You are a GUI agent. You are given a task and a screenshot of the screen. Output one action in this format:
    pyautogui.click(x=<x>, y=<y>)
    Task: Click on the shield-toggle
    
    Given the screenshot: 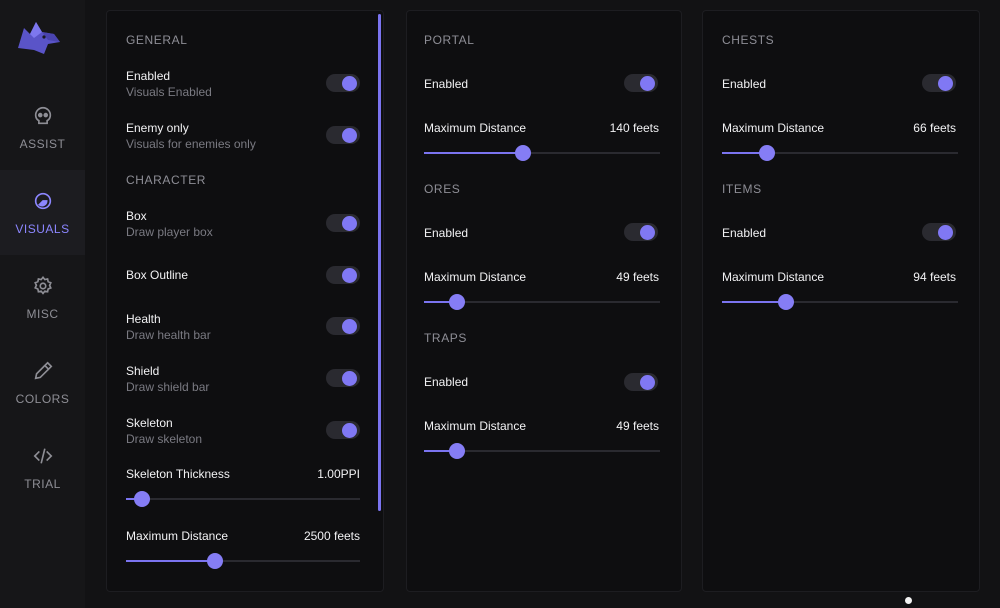 What is the action you would take?
    pyautogui.click(x=343, y=378)
    